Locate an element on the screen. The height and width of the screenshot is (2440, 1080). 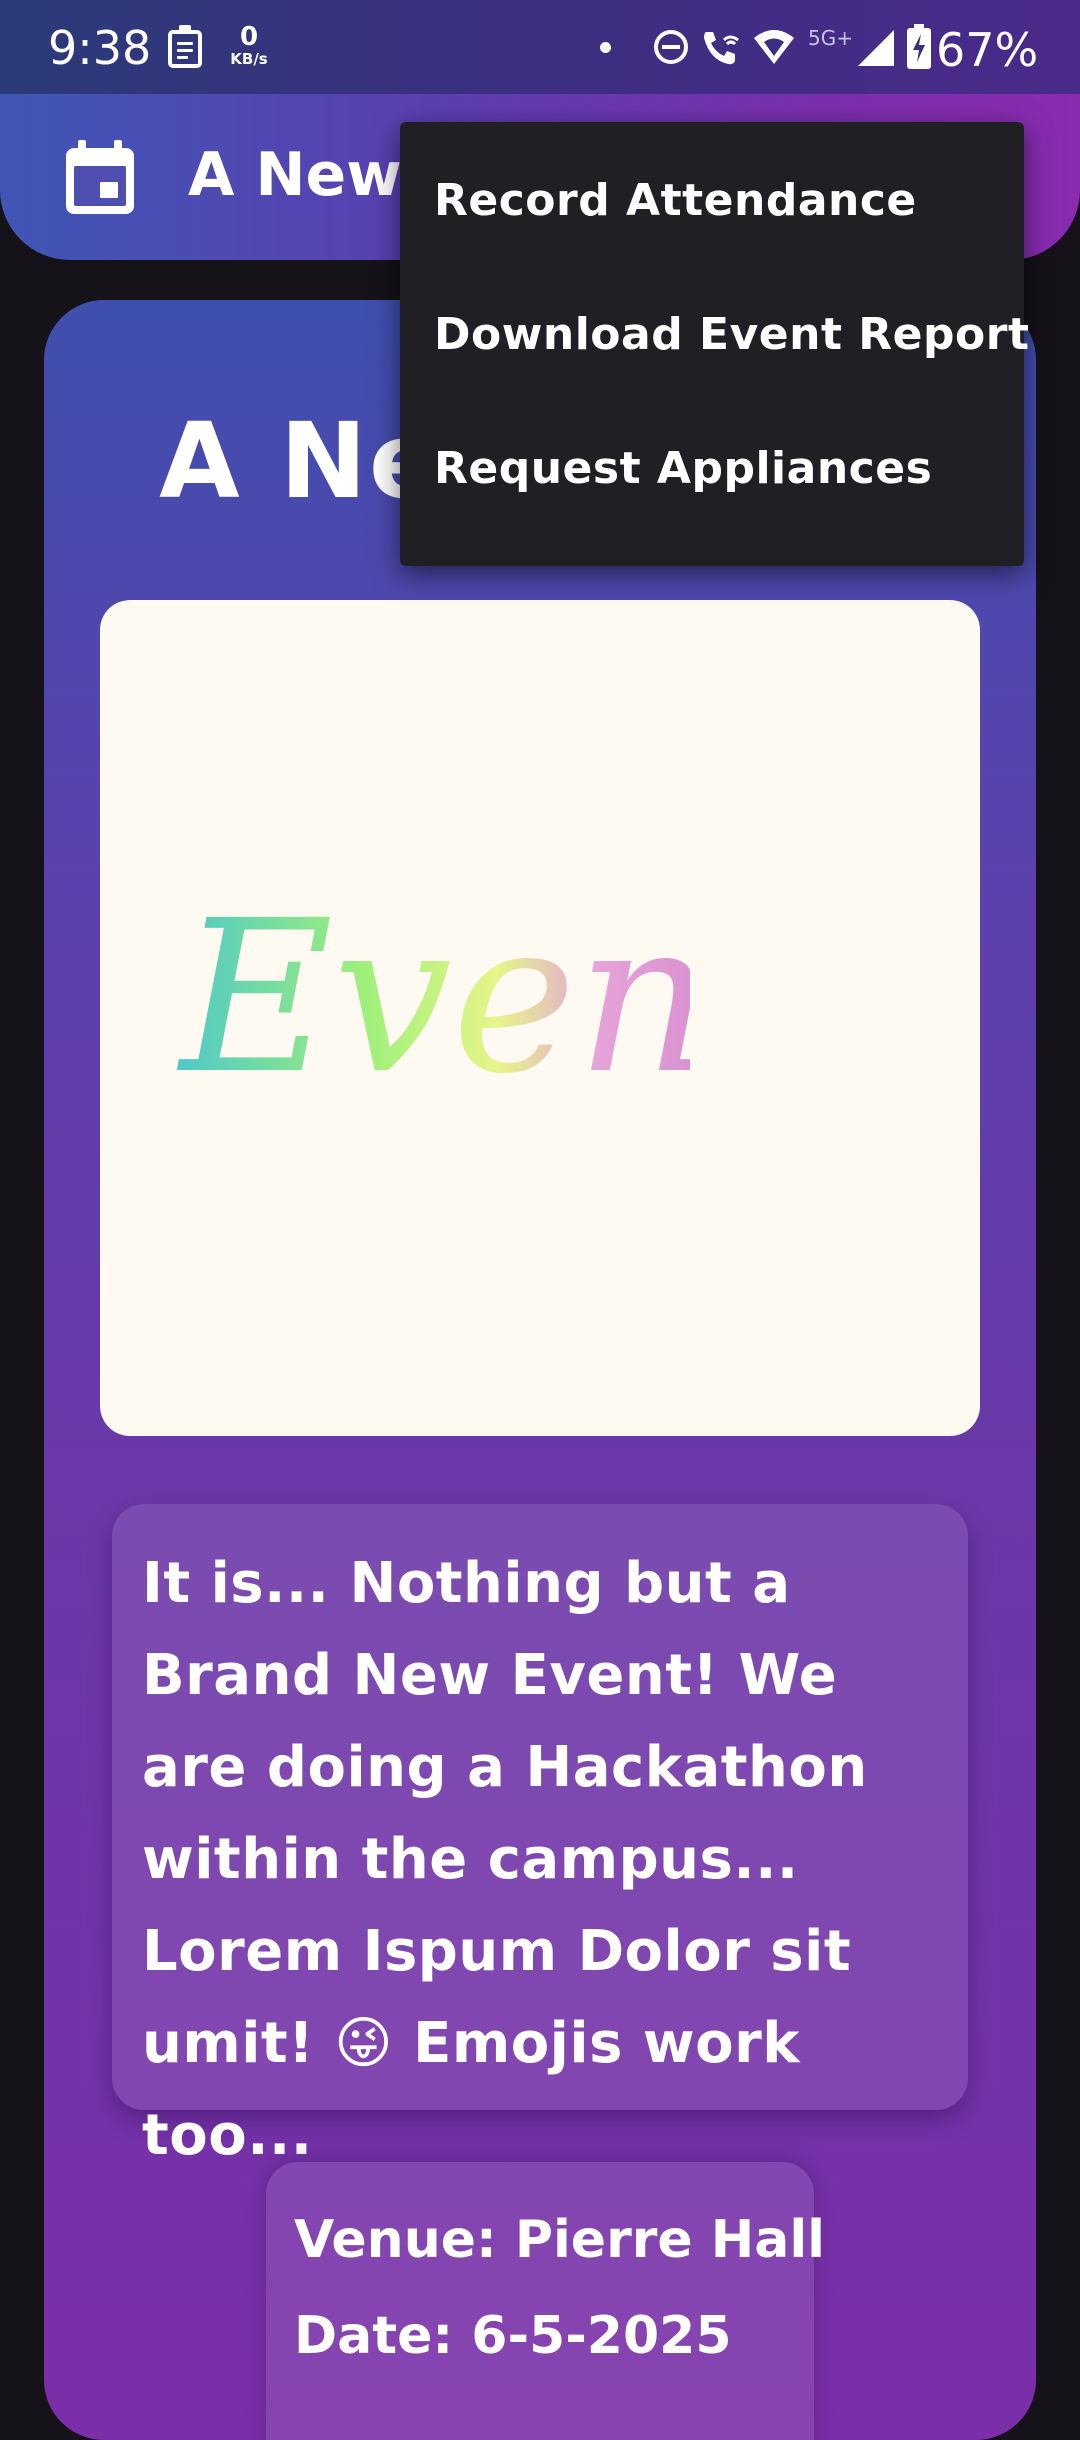
event-logo-text: Even is located at coordinates (433, 997).